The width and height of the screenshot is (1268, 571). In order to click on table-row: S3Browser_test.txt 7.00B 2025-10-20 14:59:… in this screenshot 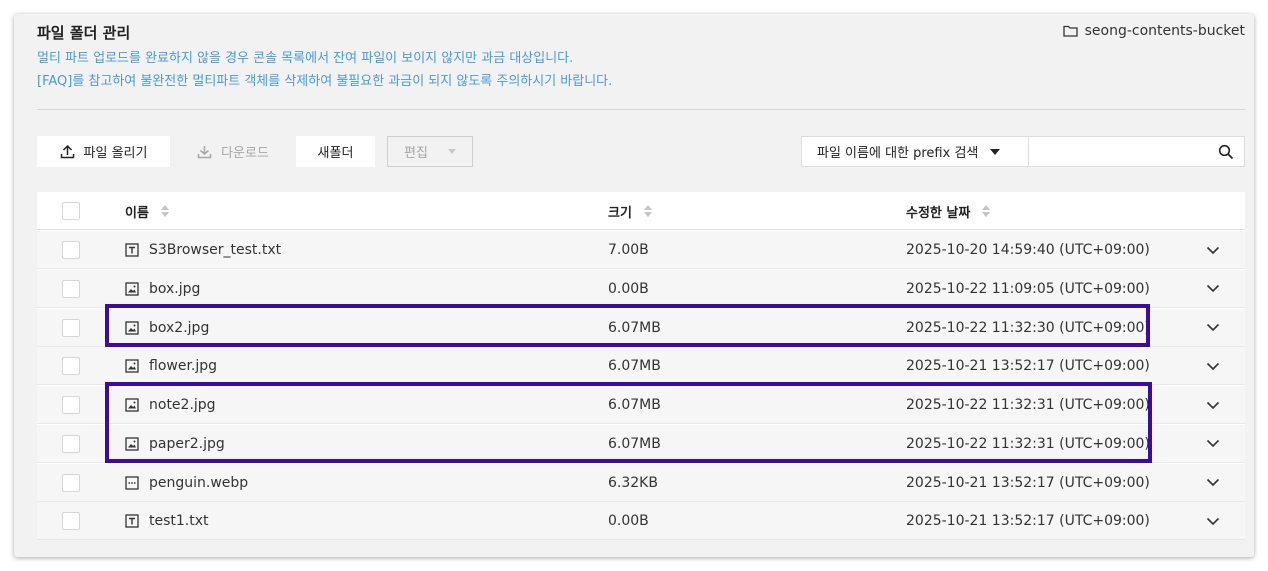, I will do `click(641, 250)`.